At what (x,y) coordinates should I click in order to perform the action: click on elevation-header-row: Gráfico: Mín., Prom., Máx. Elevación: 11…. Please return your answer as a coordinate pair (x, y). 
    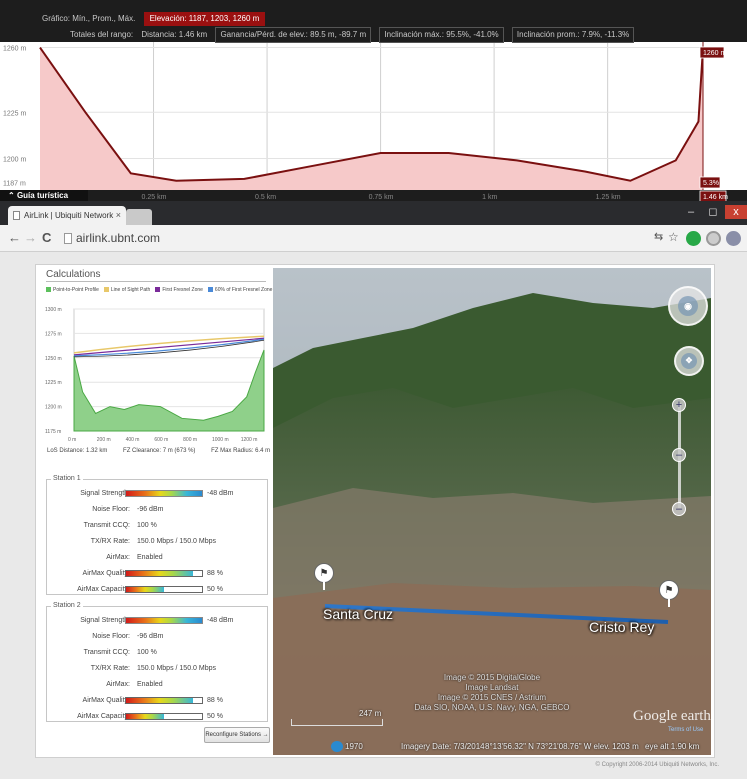
    Looking at the image, I should click on (156, 19).